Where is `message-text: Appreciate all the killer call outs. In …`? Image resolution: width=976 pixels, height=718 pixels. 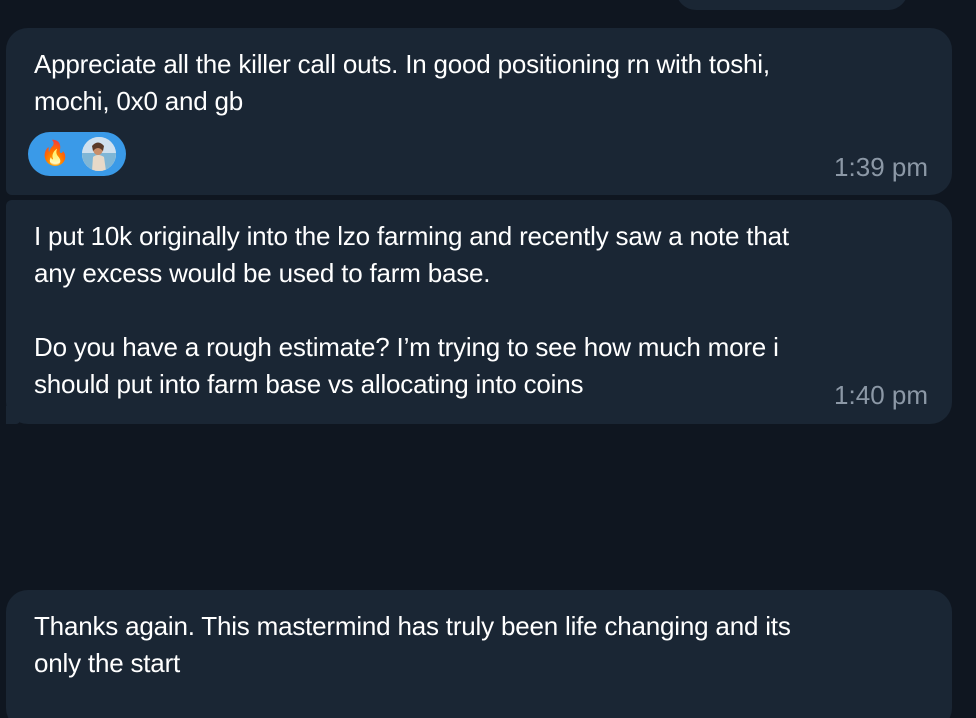 message-text: Appreciate all the killer call outs. In … is located at coordinates (402, 82).